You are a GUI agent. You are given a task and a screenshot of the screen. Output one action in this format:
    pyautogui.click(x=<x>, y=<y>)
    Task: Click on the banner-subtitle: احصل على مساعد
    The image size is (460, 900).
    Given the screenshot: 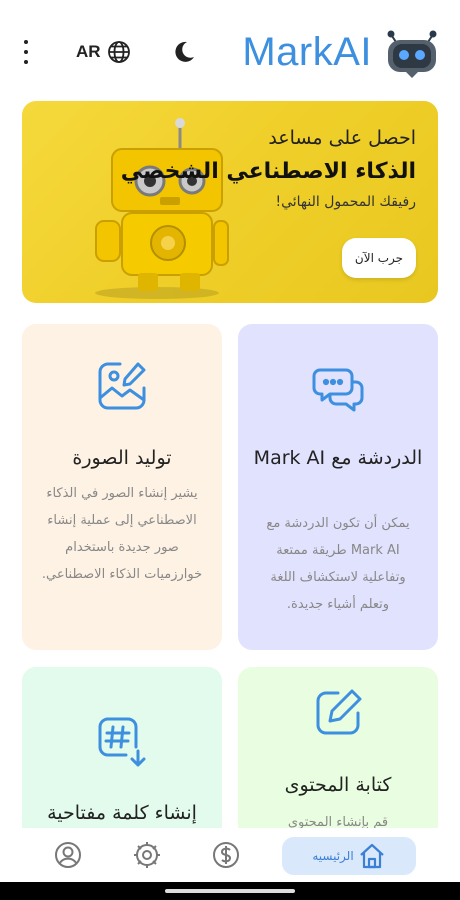 What is the action you would take?
    pyautogui.click(x=342, y=138)
    